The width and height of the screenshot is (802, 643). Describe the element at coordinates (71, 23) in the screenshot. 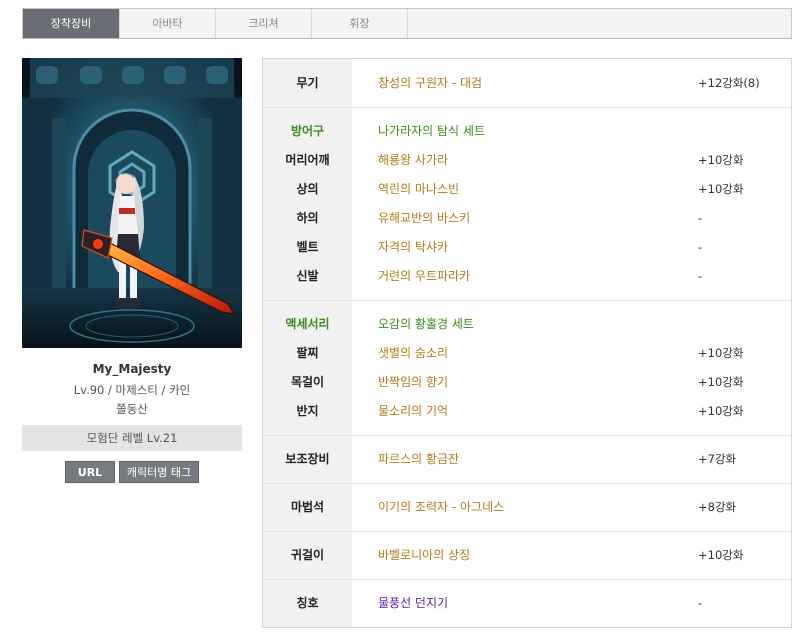

I see `tab-equipped: 장착장비` at that location.